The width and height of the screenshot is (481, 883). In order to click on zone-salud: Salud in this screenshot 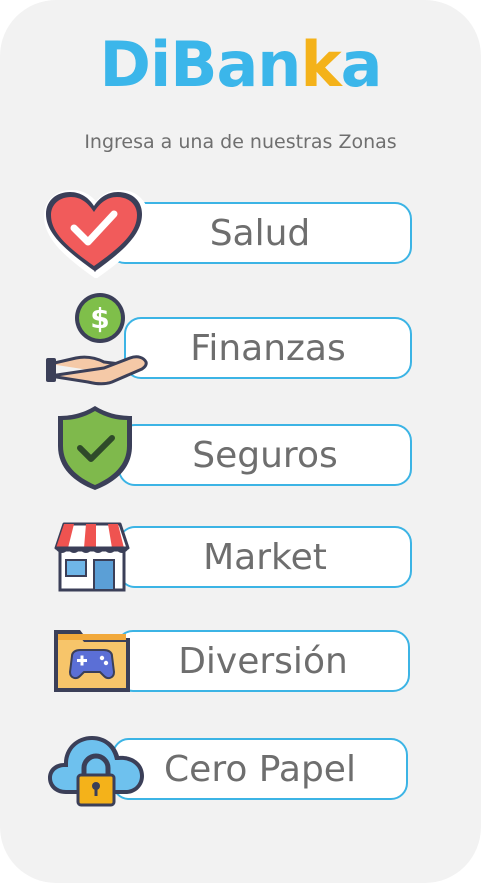, I will do `click(240, 235)`.